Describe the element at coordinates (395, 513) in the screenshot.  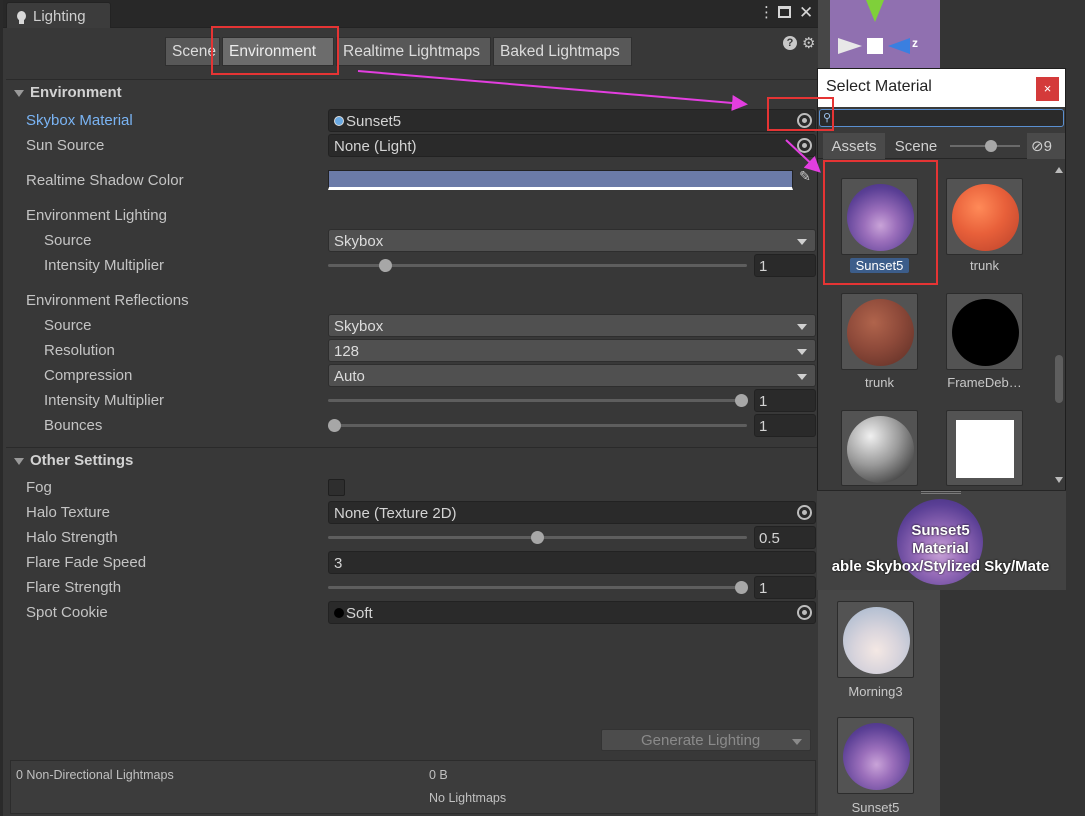
I see `halo-texture-value: None (Texture 2D)` at that location.